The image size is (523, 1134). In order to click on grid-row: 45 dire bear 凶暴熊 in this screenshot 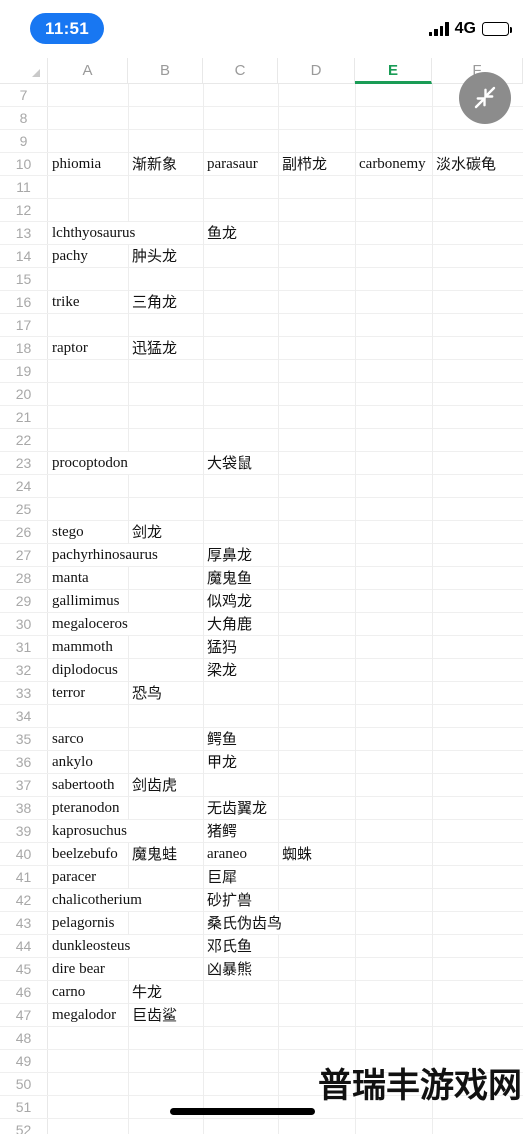, I will do `click(261, 969)`.